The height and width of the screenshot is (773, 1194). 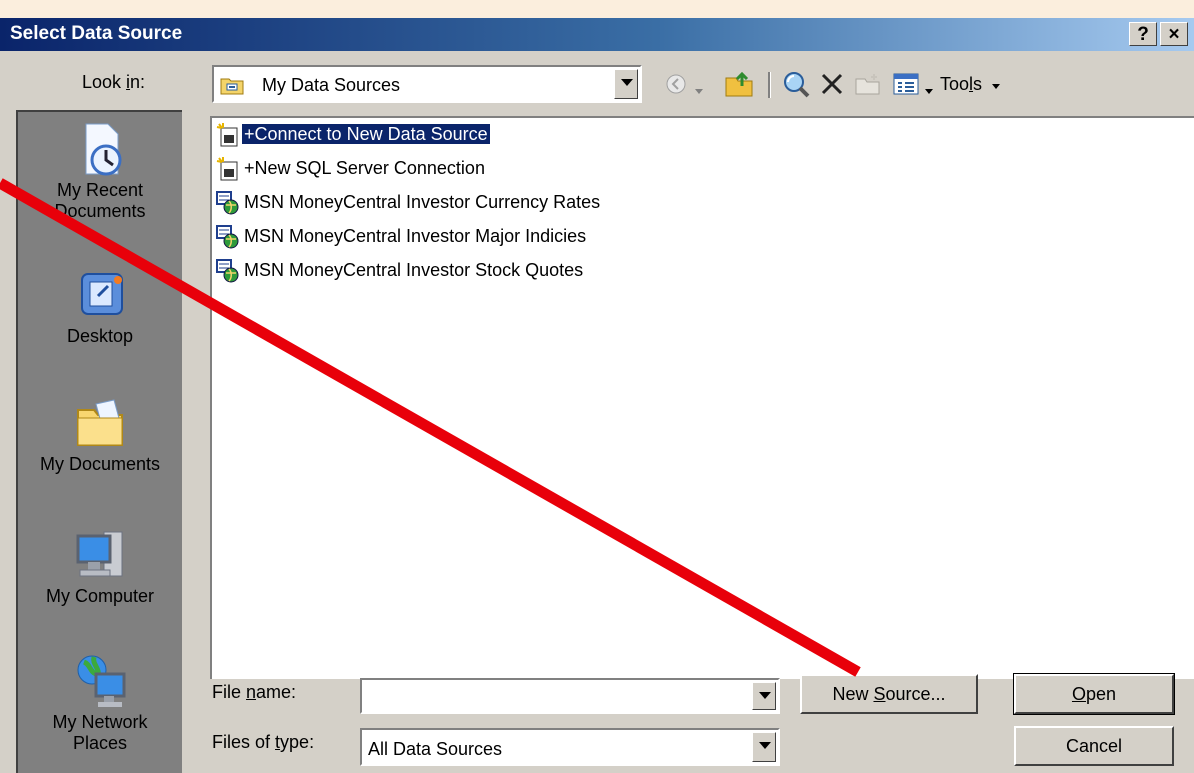 I want to click on open-button: Open, so click(x=1094, y=694).